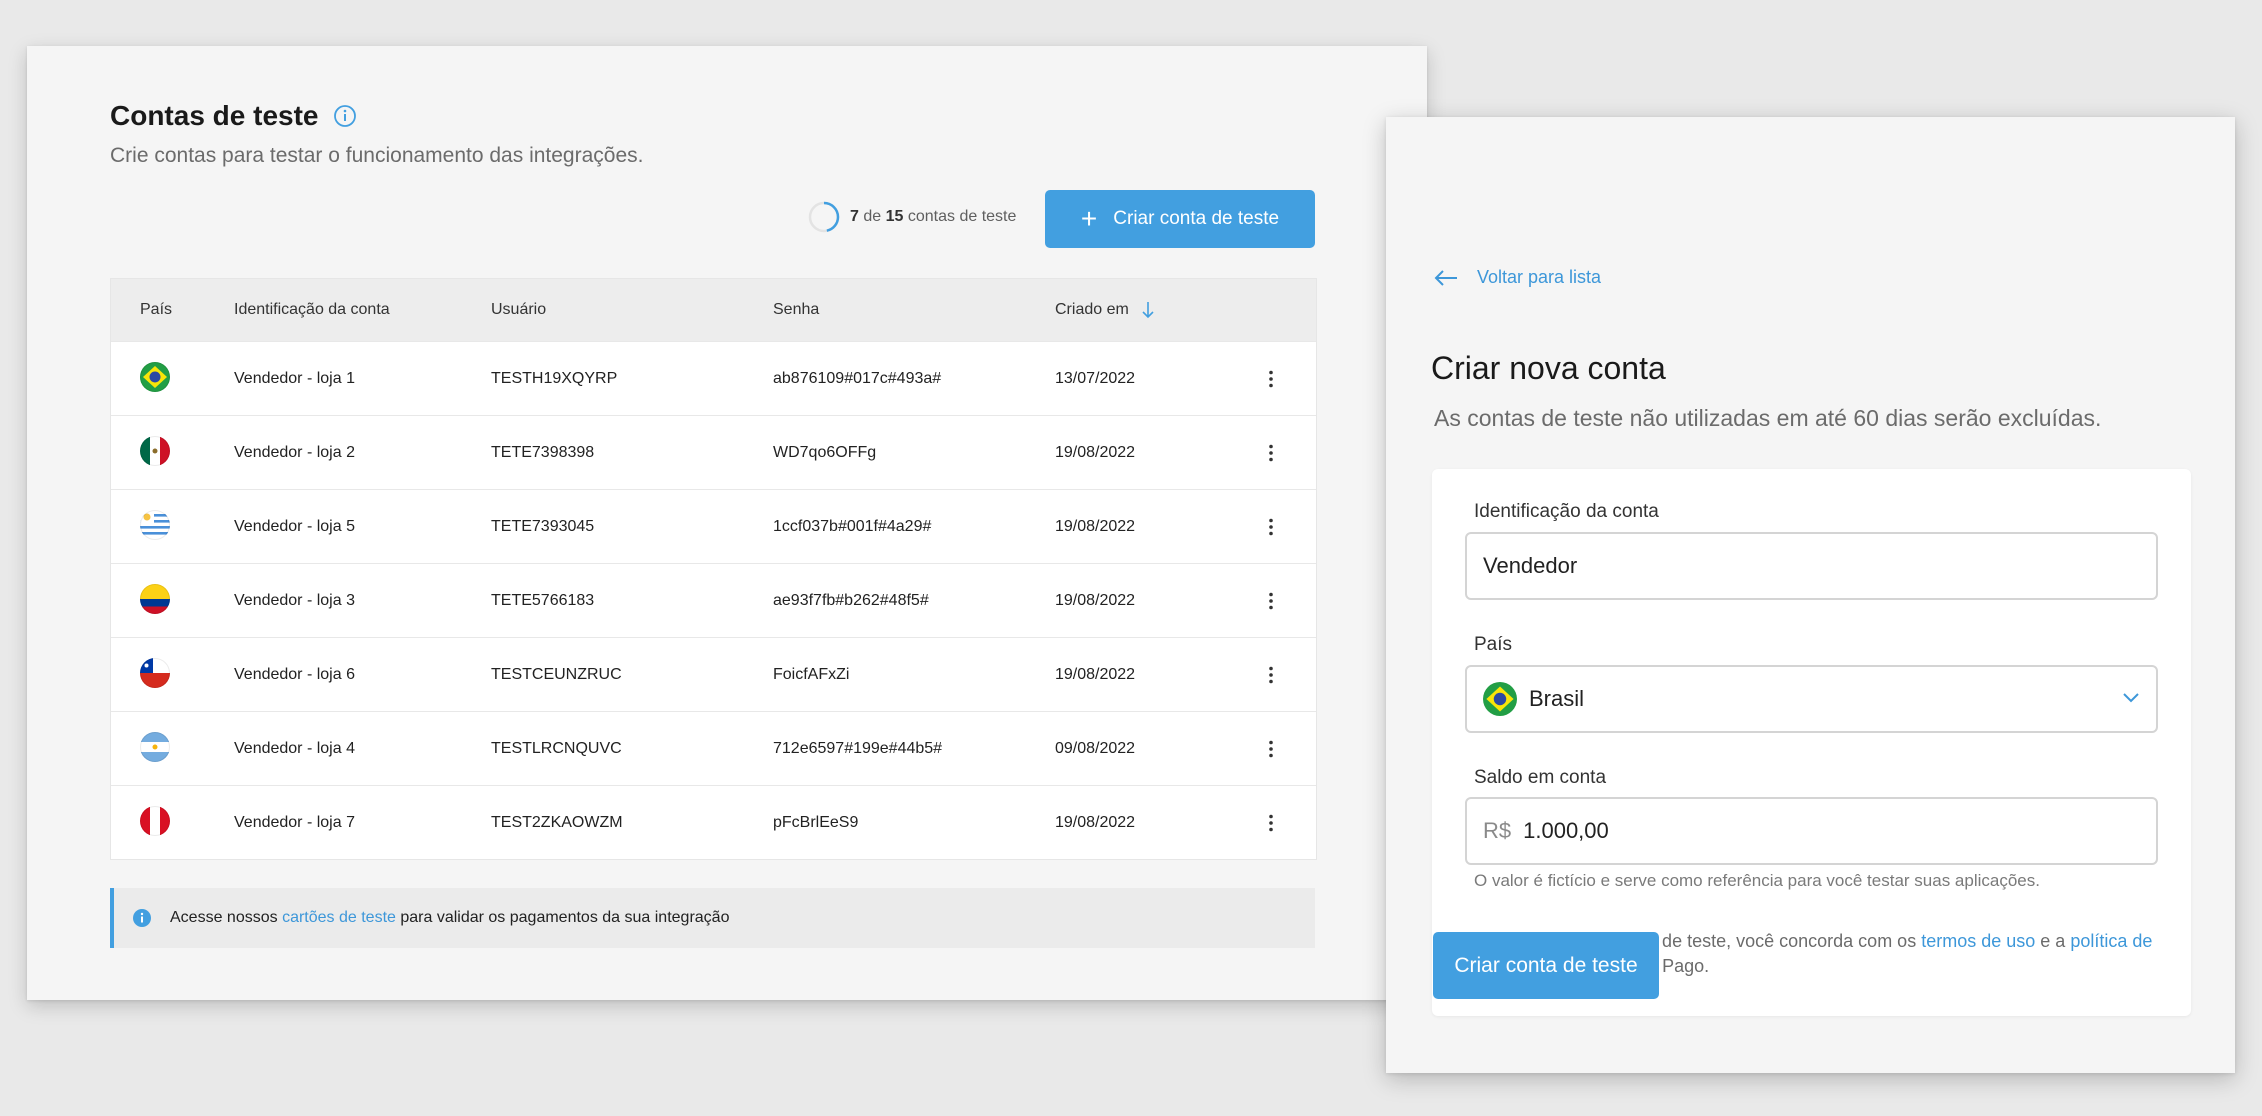  What do you see at coordinates (1140, 310) in the screenshot?
I see `column-created: Criado em` at bounding box center [1140, 310].